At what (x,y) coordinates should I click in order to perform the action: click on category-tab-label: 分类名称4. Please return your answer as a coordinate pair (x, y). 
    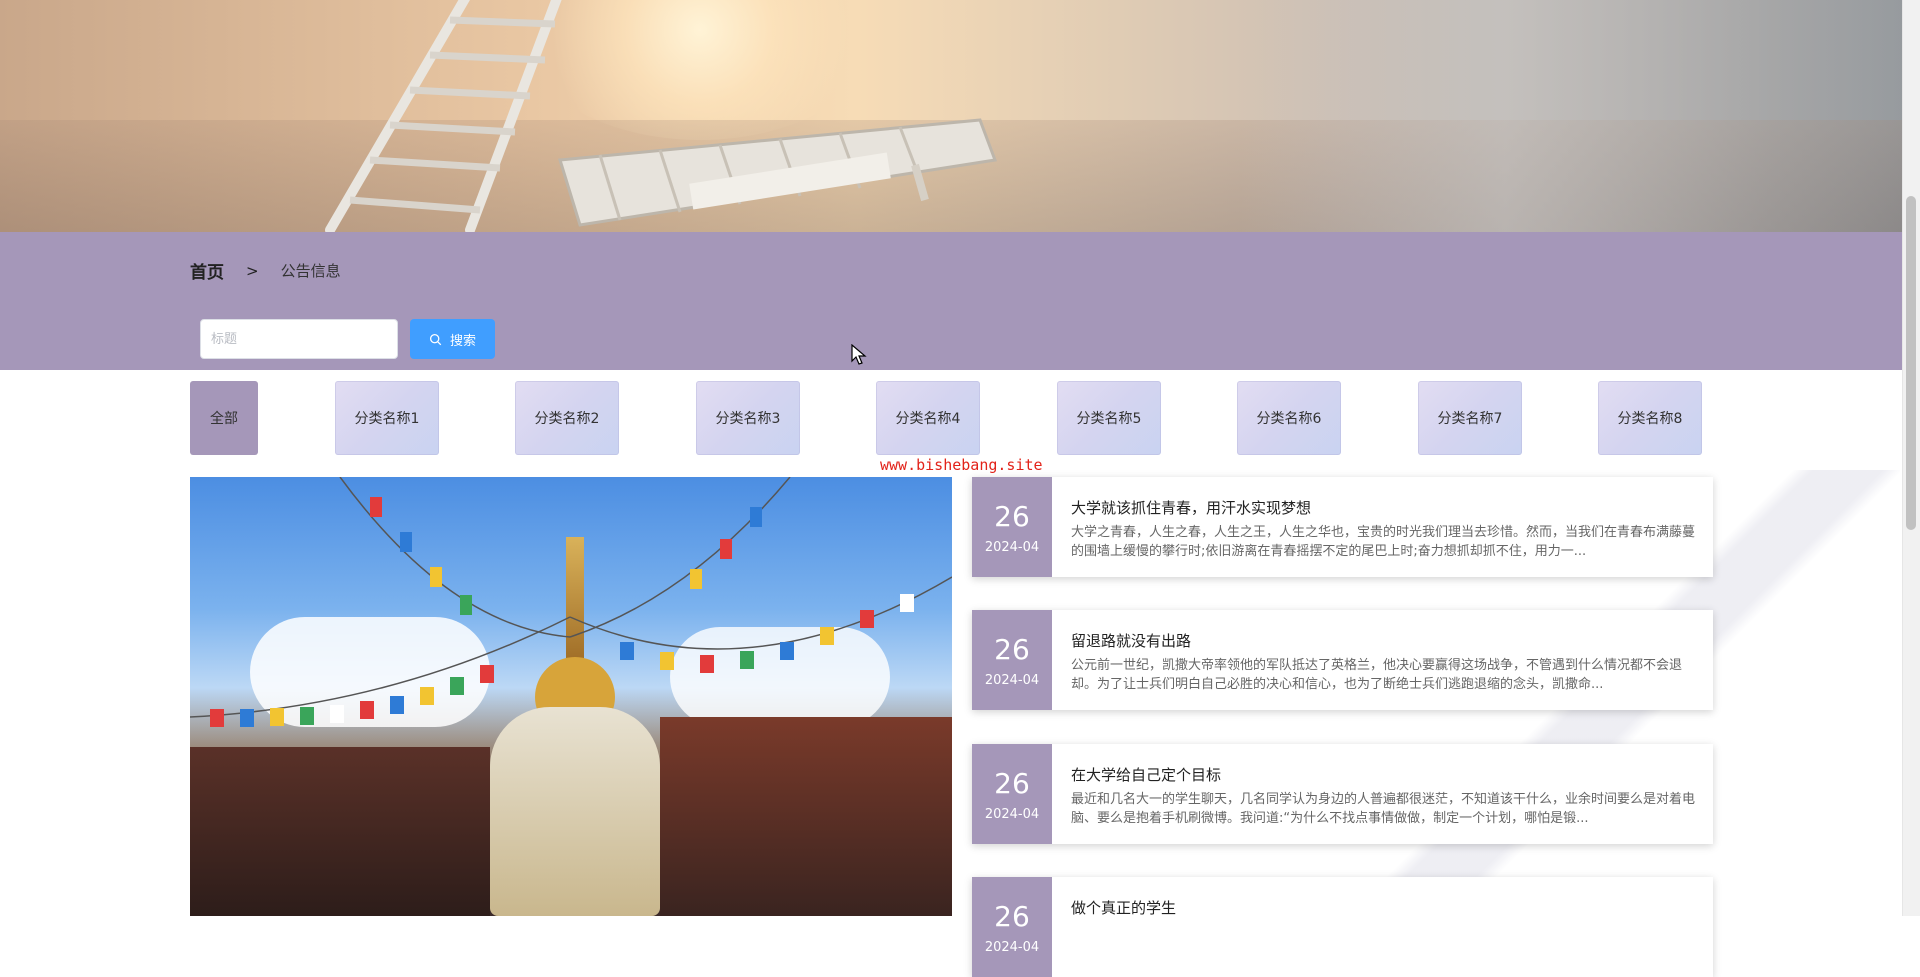
    Looking at the image, I should click on (928, 419).